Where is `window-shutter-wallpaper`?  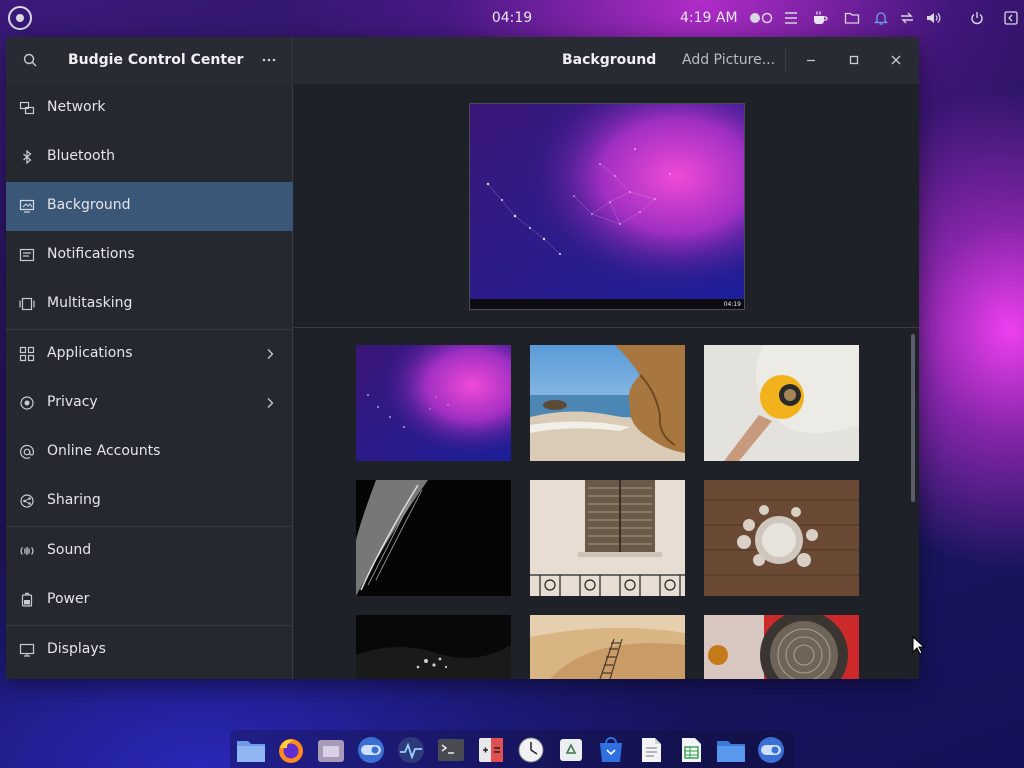 window-shutter-wallpaper is located at coordinates (607, 538).